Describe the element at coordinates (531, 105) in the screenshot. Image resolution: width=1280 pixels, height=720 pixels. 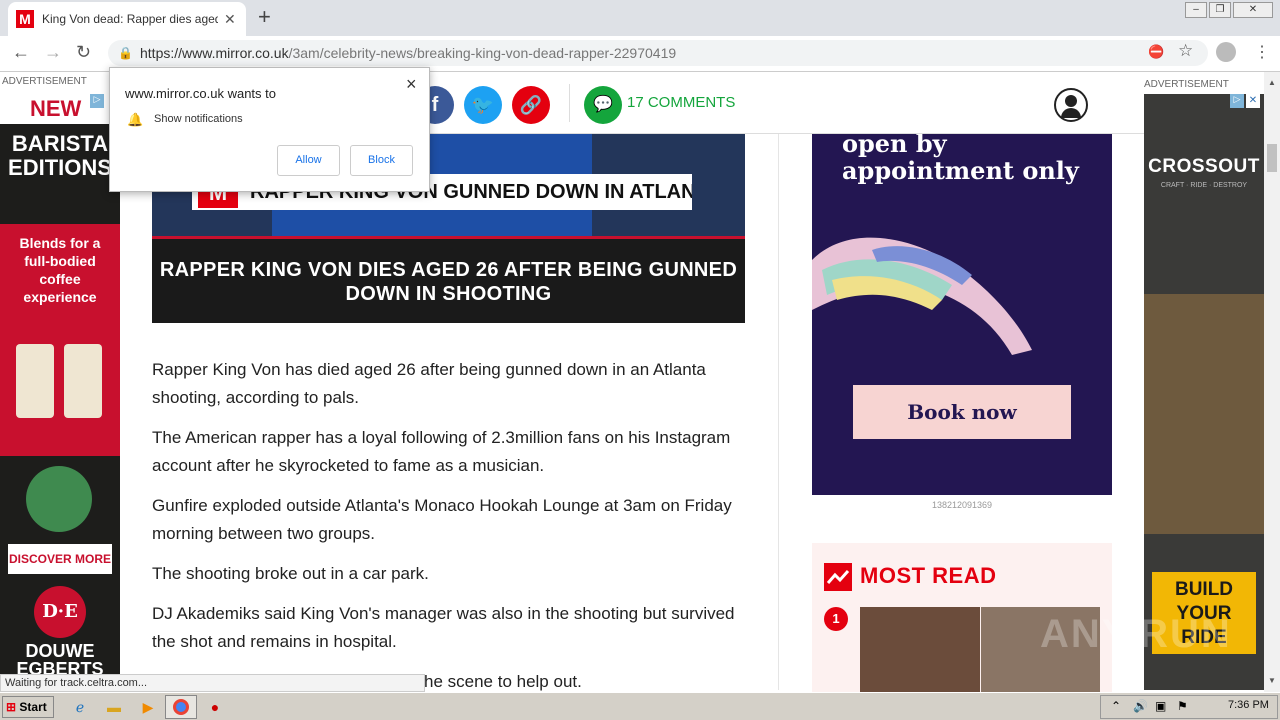
I see `copy-link-button: 🔗` at that location.